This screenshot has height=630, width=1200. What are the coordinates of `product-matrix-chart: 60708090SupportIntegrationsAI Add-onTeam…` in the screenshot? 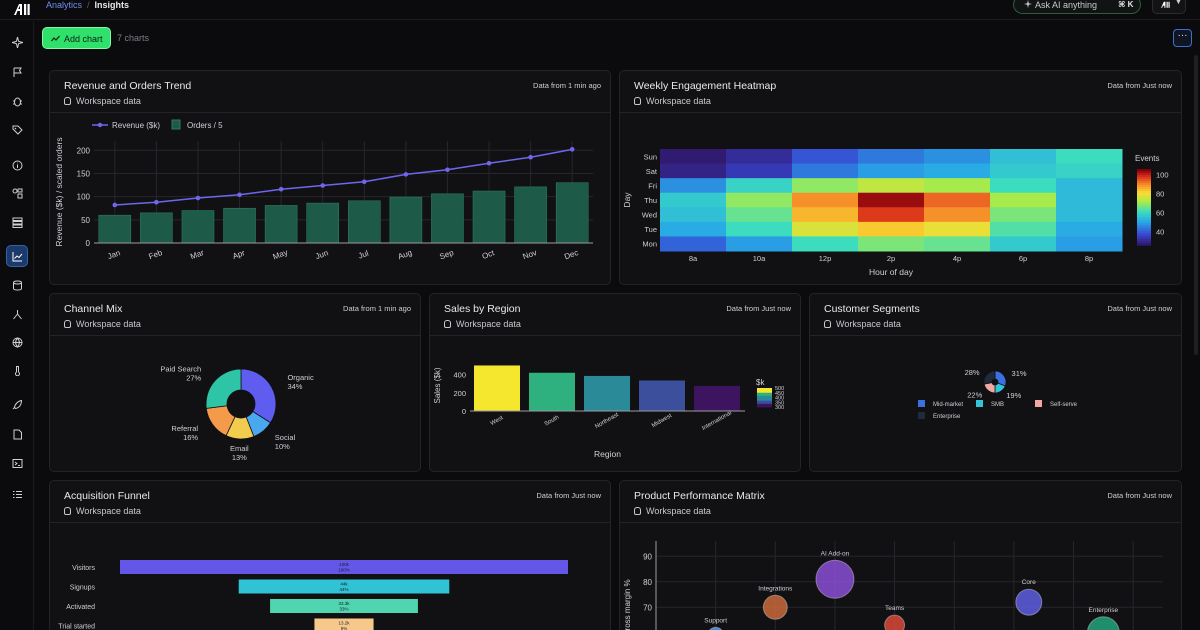 It's located at (901, 576).